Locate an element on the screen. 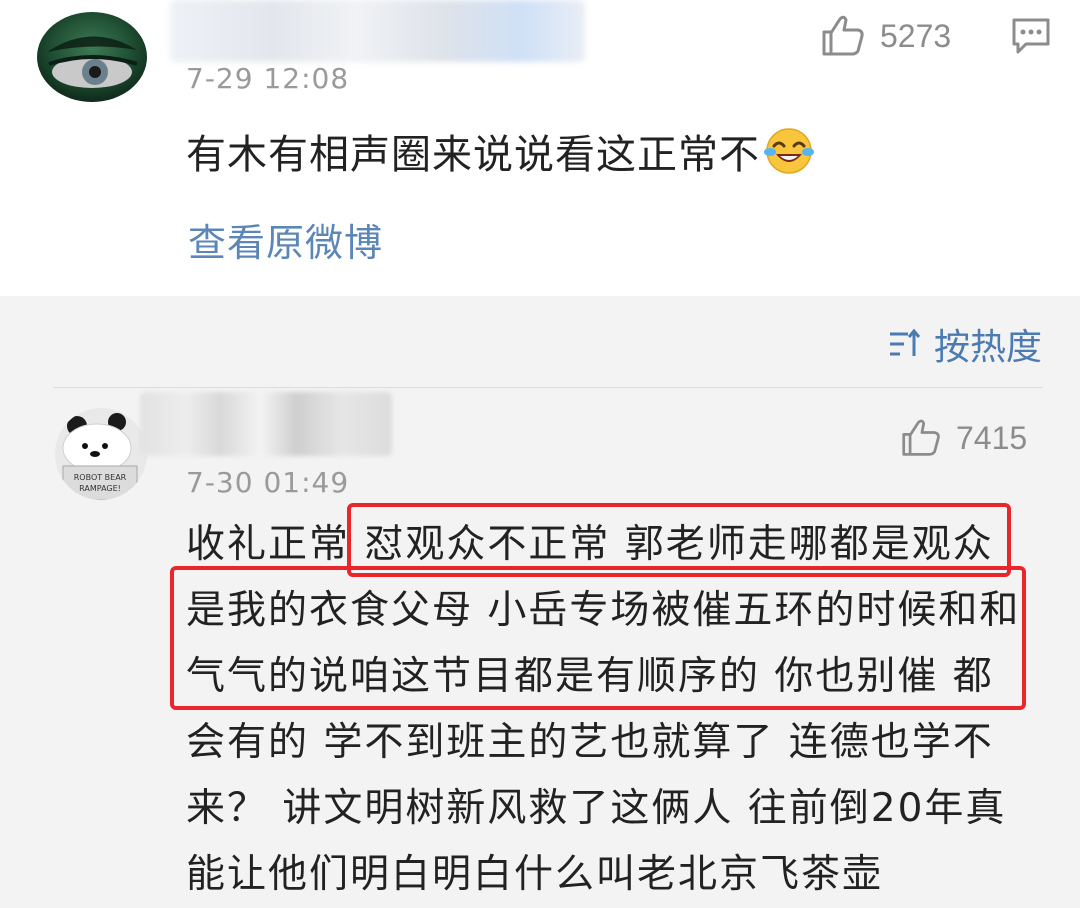  blurred-username is located at coordinates (377, 31).